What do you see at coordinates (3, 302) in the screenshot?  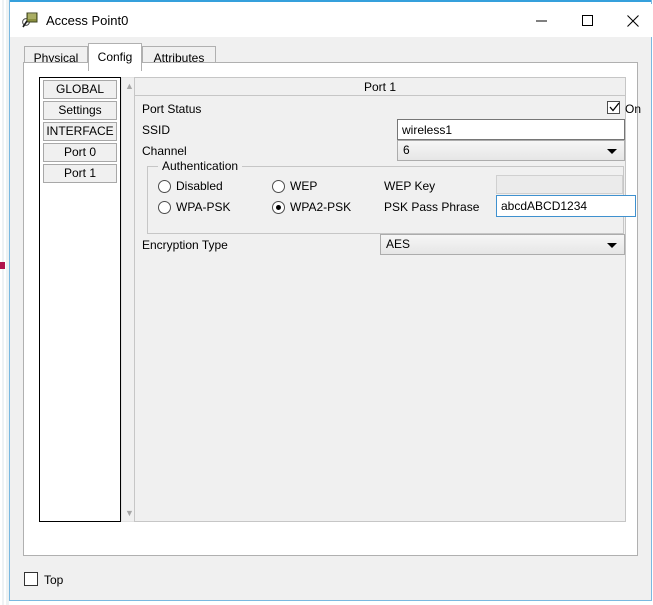 I see `host-app-stripe-left` at bounding box center [3, 302].